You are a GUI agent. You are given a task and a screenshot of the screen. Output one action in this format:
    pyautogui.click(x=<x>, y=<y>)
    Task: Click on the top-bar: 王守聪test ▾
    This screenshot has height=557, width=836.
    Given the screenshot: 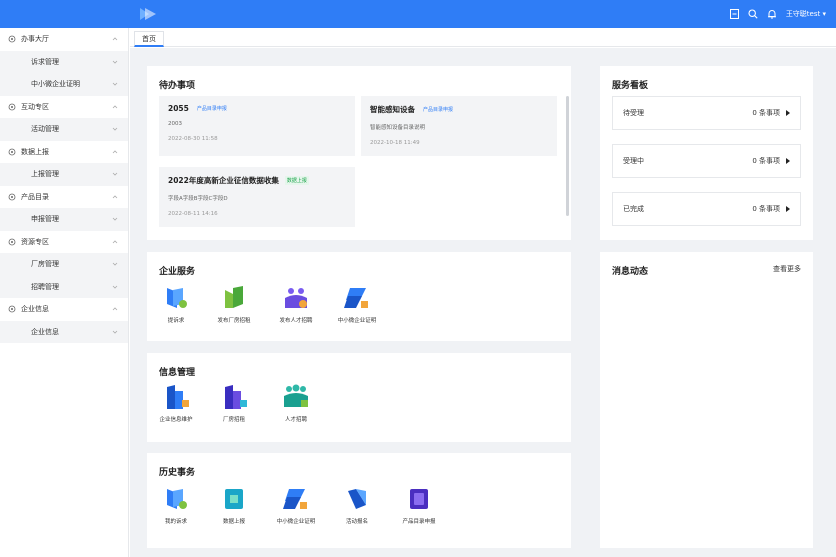 What is the action you would take?
    pyautogui.click(x=418, y=14)
    